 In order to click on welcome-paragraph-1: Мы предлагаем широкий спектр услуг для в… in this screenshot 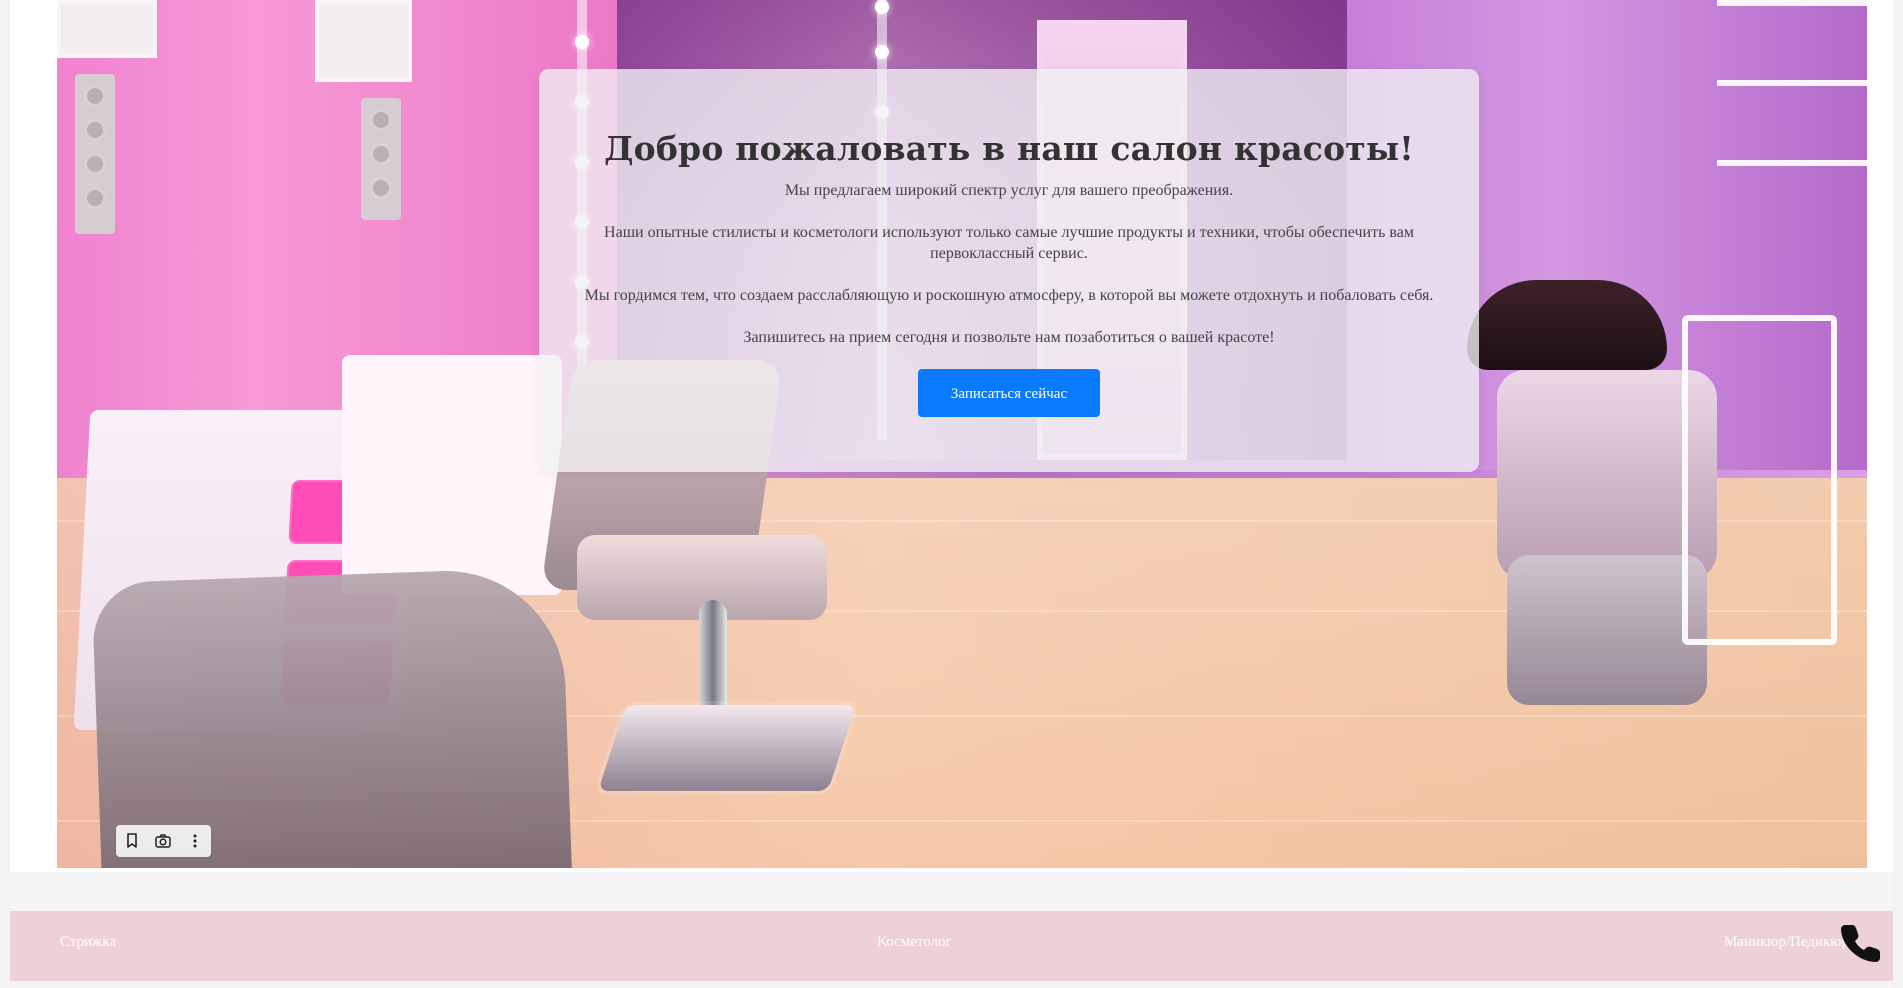, I will do `click(1009, 190)`.